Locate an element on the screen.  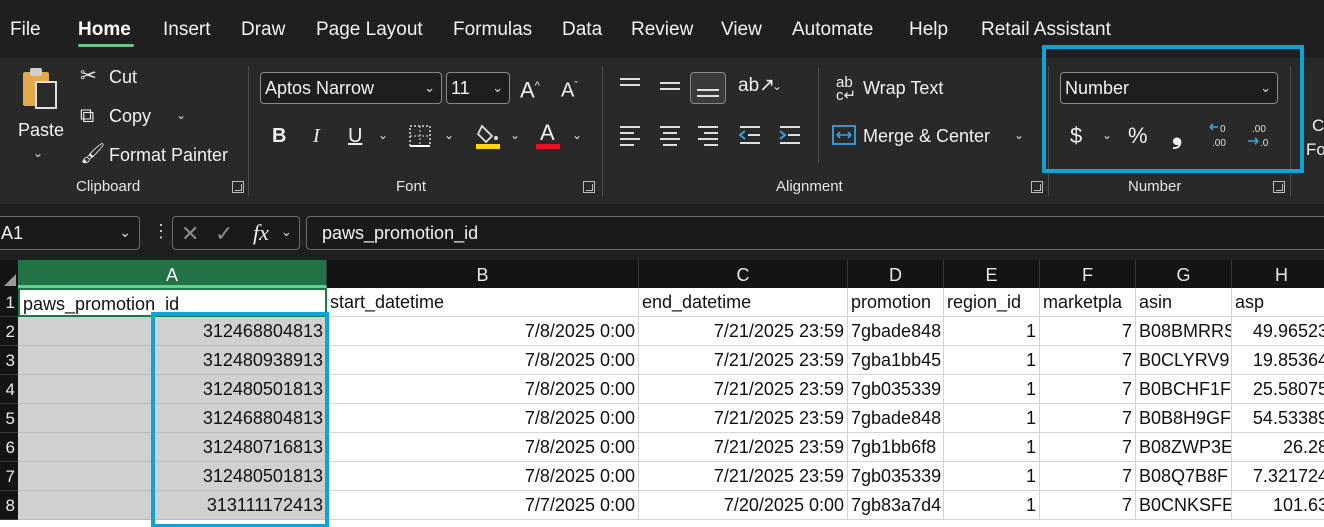
cell-h8: 101.63 is located at coordinates (1278, 505).